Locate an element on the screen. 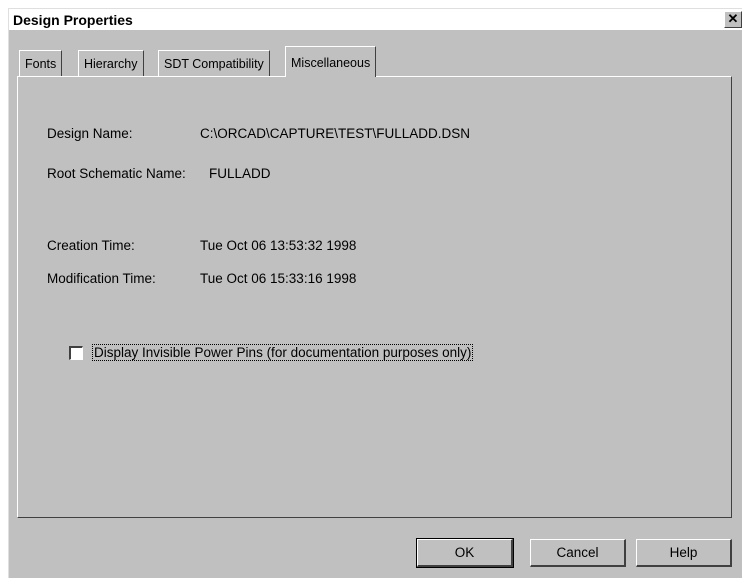  tab-hierarchy: Hierarchy is located at coordinates (111, 63).